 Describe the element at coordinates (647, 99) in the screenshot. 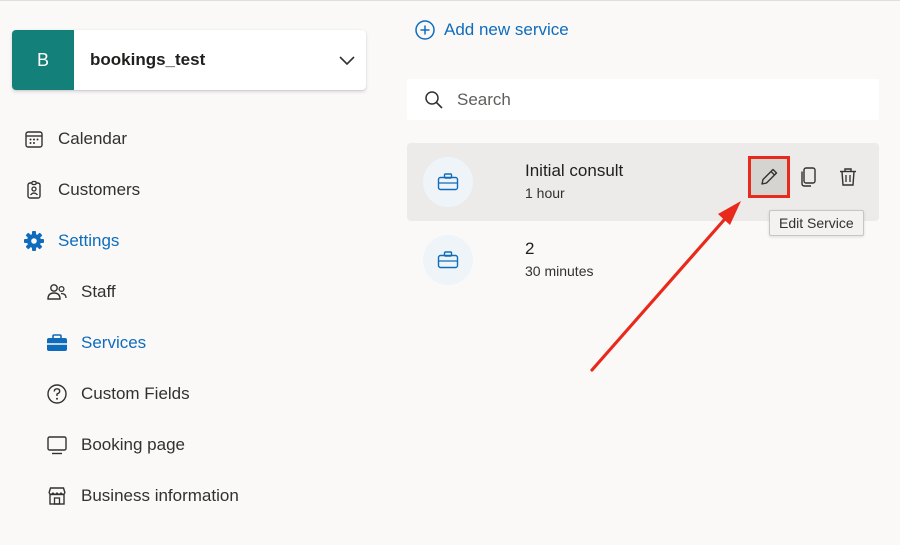

I see `search-input` at that location.